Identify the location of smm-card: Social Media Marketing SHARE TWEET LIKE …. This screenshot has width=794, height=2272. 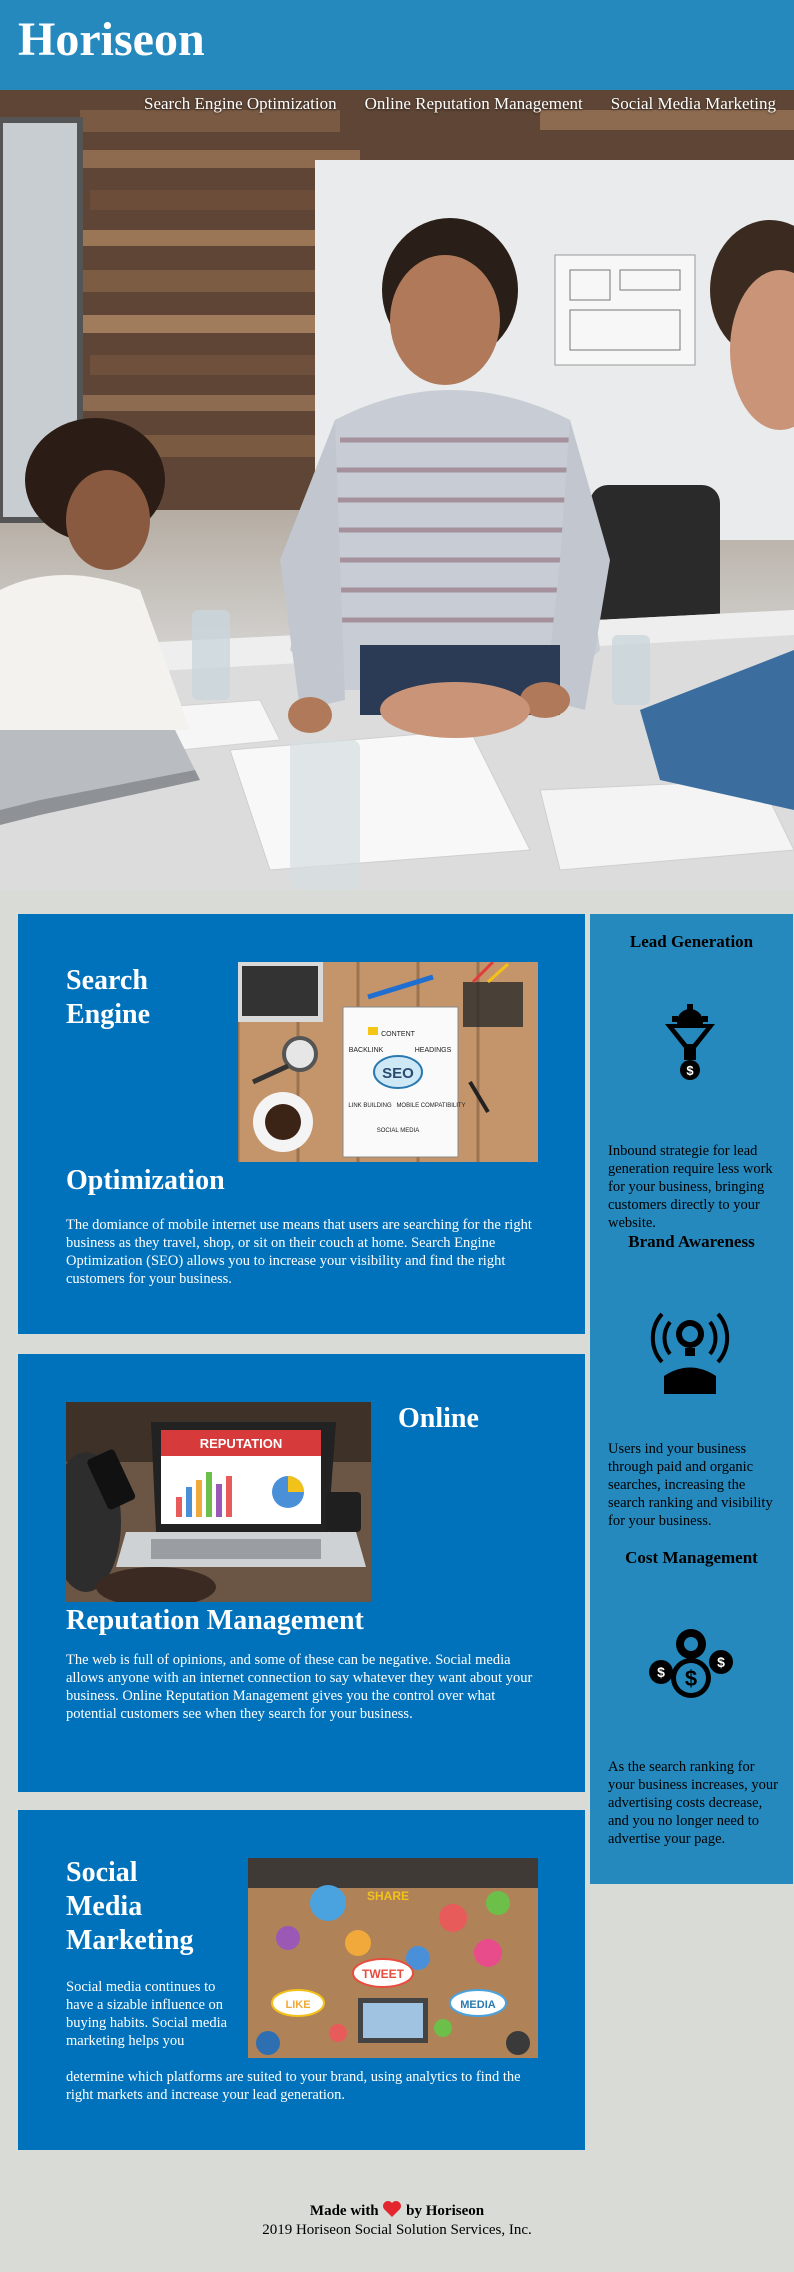
(301, 1980).